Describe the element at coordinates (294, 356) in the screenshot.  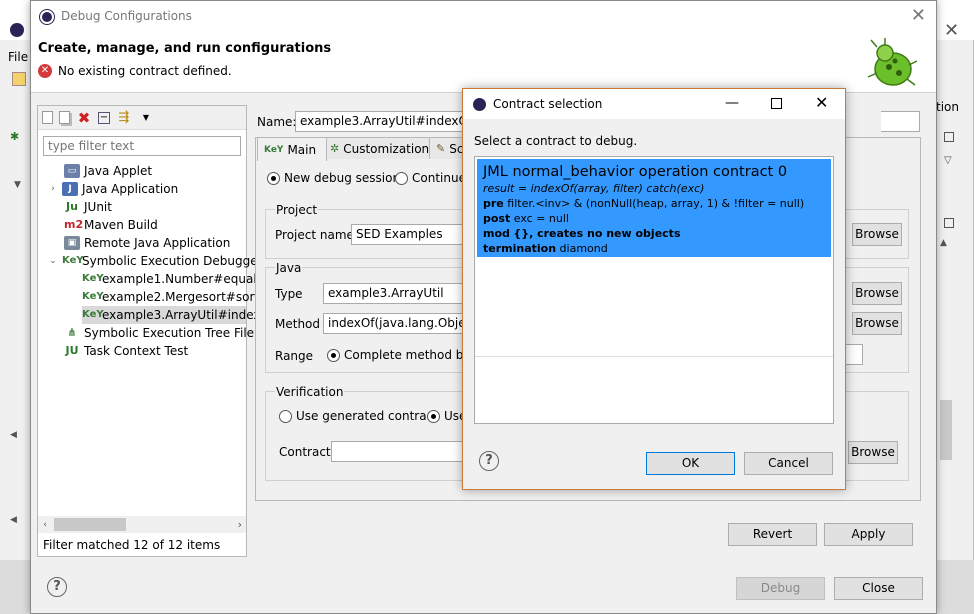
I see `range-label: Range` at that location.